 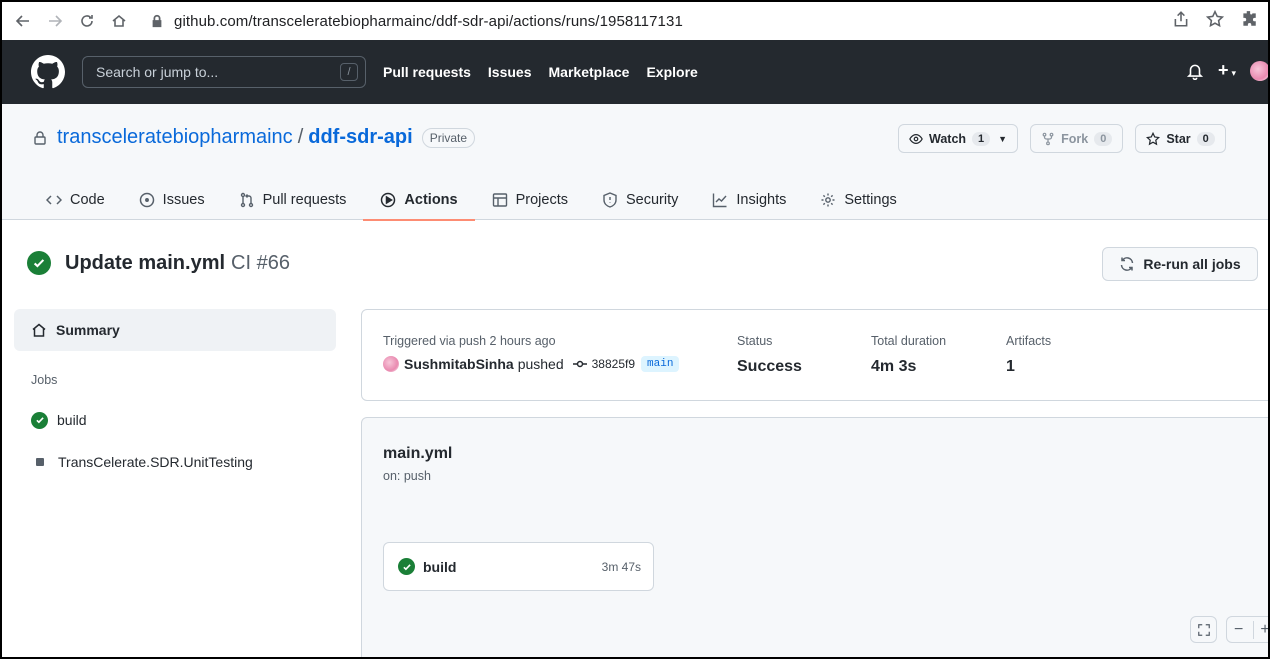 What do you see at coordinates (431, 200) in the screenshot?
I see `tab-actions-label: Actions` at bounding box center [431, 200].